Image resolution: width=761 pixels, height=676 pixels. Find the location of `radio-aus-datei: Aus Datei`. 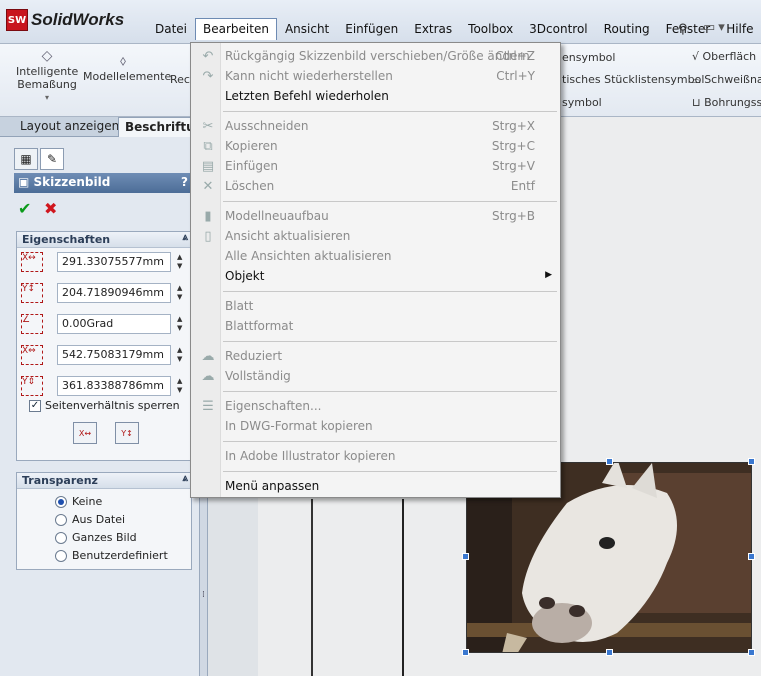

radio-aus-datei: Aus Datei is located at coordinates (90, 519).